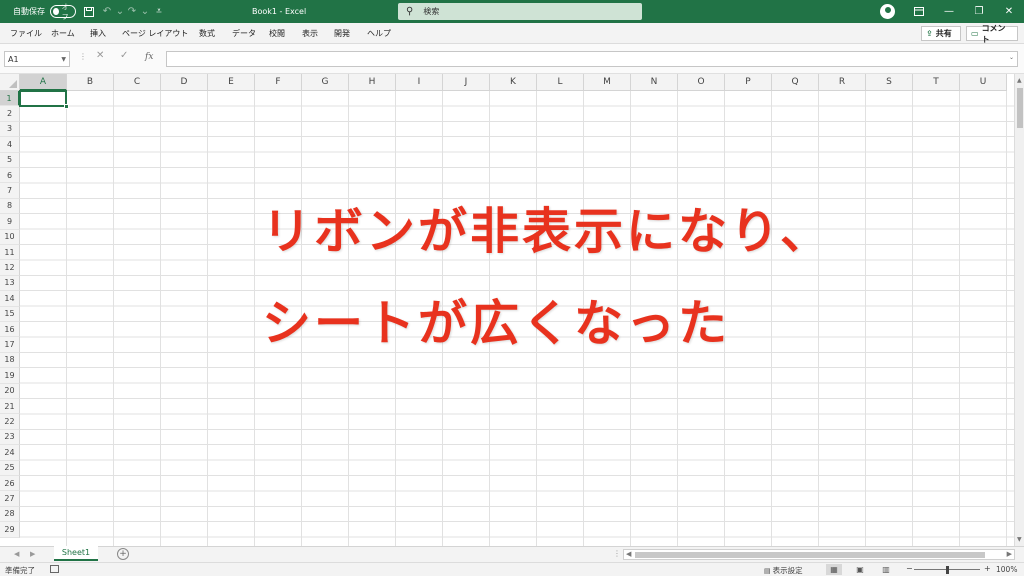 The height and width of the screenshot is (576, 1024). What do you see at coordinates (10, 145) in the screenshot?
I see `row-header-4: 4` at bounding box center [10, 145].